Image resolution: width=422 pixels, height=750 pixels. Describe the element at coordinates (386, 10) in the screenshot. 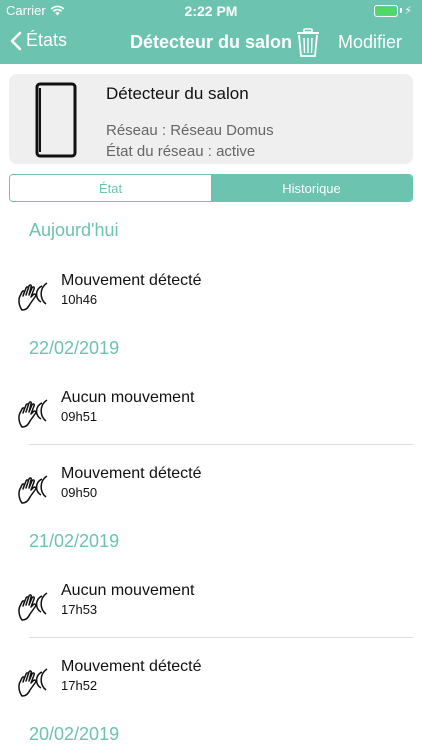

I see `battery-icon` at that location.